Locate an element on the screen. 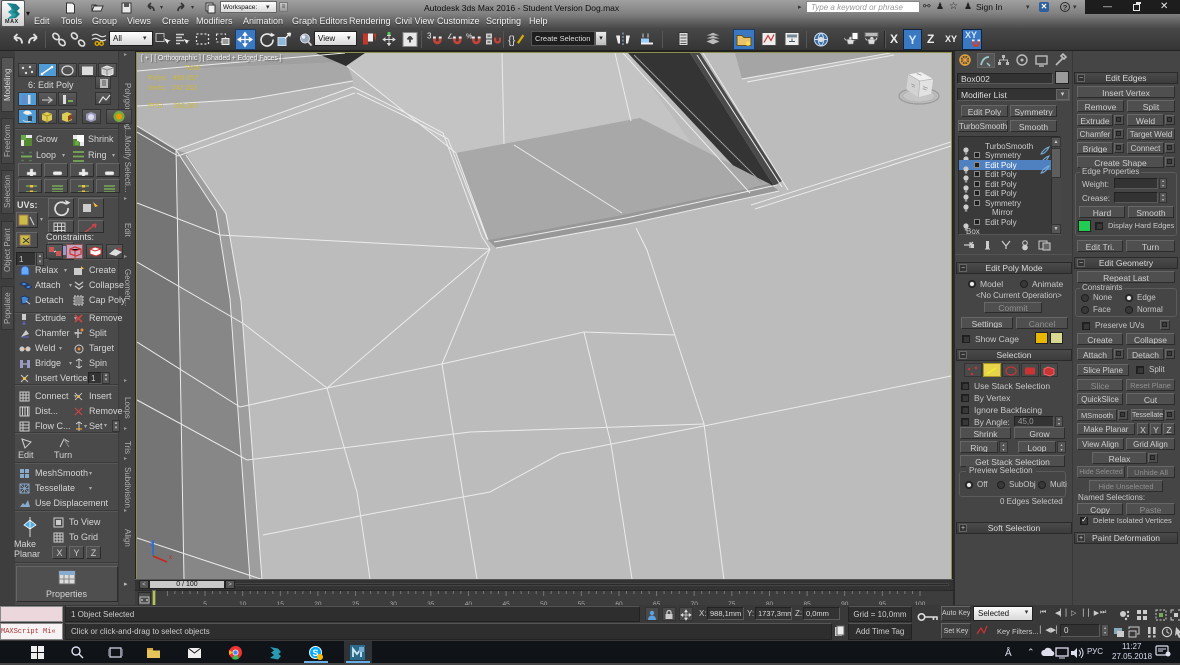  svg-text: x is located at coordinates (170, 558).